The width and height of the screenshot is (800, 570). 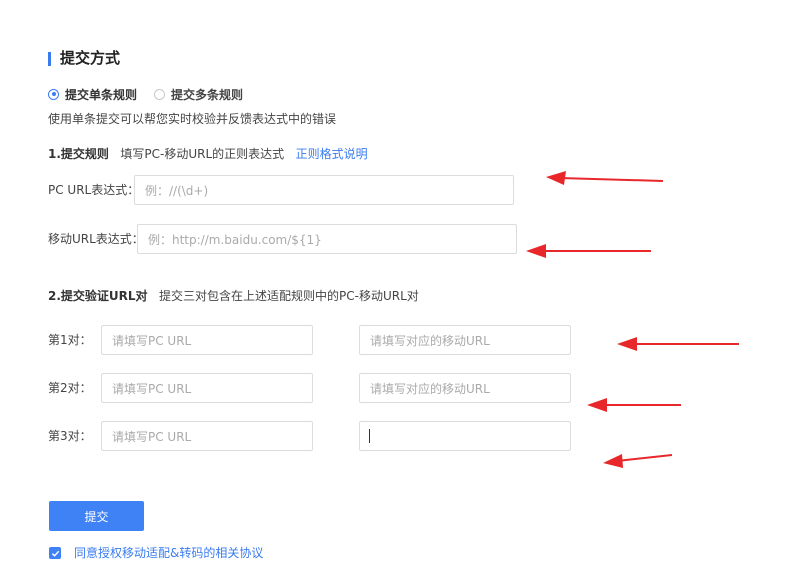 What do you see at coordinates (327, 239) in the screenshot?
I see `mobile-url-expression-input: 例：http://m.baidu.com/${1}` at bounding box center [327, 239].